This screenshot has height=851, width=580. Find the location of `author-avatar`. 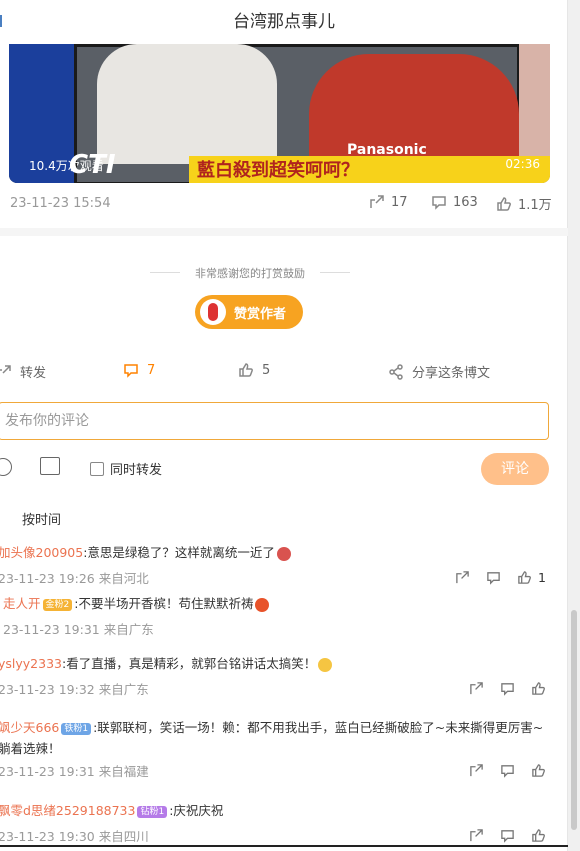

author-avatar is located at coordinates (213, 312).